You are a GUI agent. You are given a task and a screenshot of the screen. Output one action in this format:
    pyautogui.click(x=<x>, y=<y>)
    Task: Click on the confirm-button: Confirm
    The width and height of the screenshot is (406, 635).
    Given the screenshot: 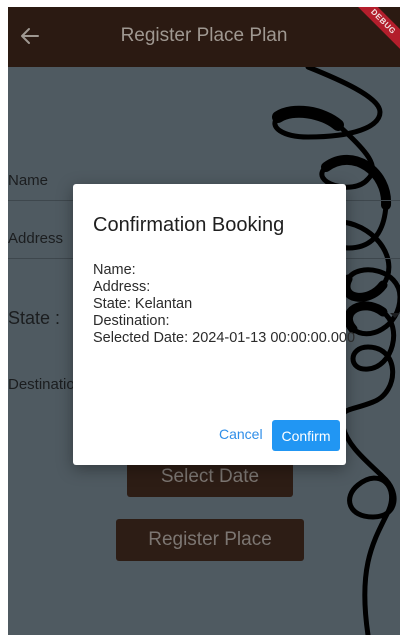 What is the action you would take?
    pyautogui.click(x=306, y=435)
    